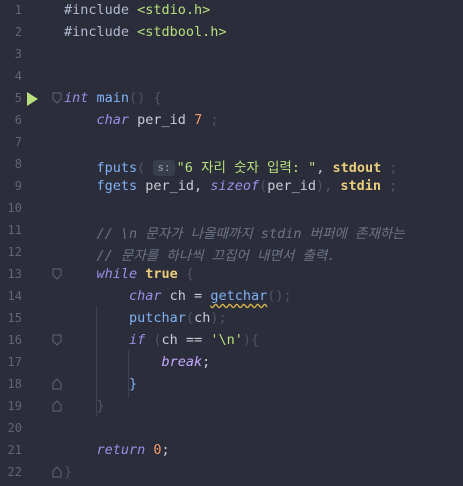 Image resolution: width=463 pixels, height=486 pixels. What do you see at coordinates (231, 121) in the screenshot?
I see `code-line: 6 char per_id 7 ;` at bounding box center [231, 121].